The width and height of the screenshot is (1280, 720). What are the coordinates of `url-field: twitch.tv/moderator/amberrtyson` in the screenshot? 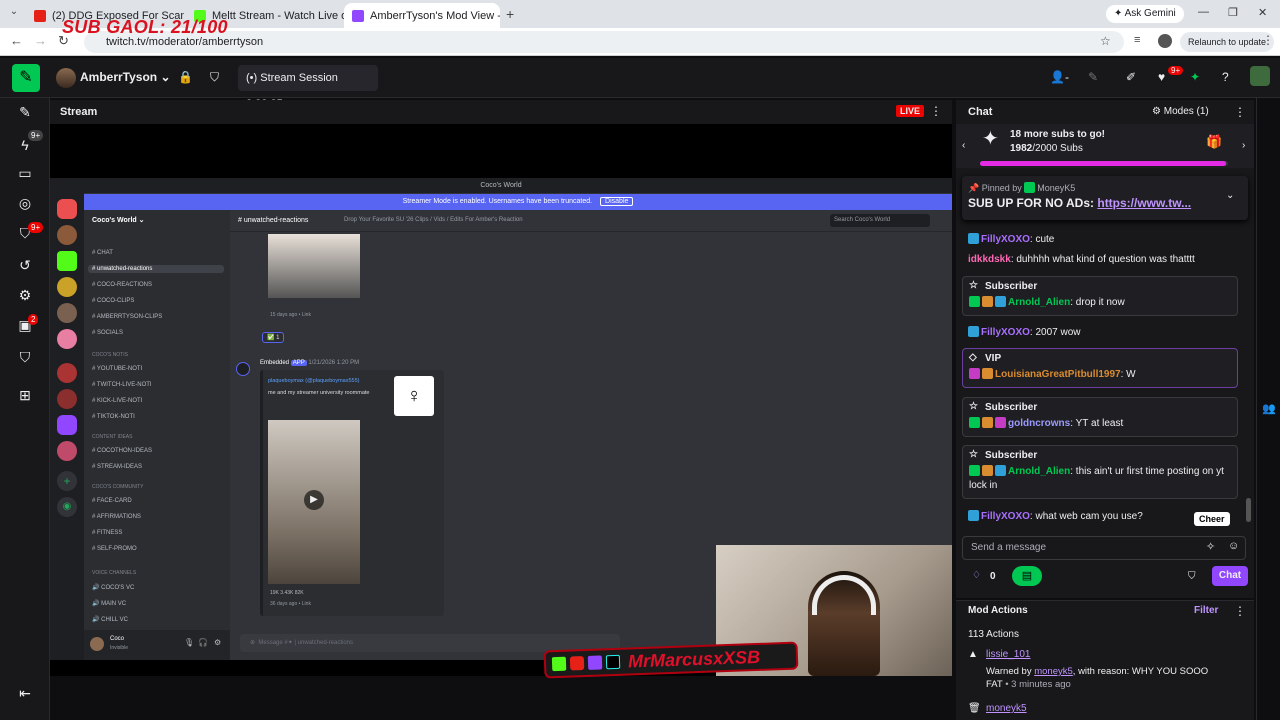 It's located at (604, 42).